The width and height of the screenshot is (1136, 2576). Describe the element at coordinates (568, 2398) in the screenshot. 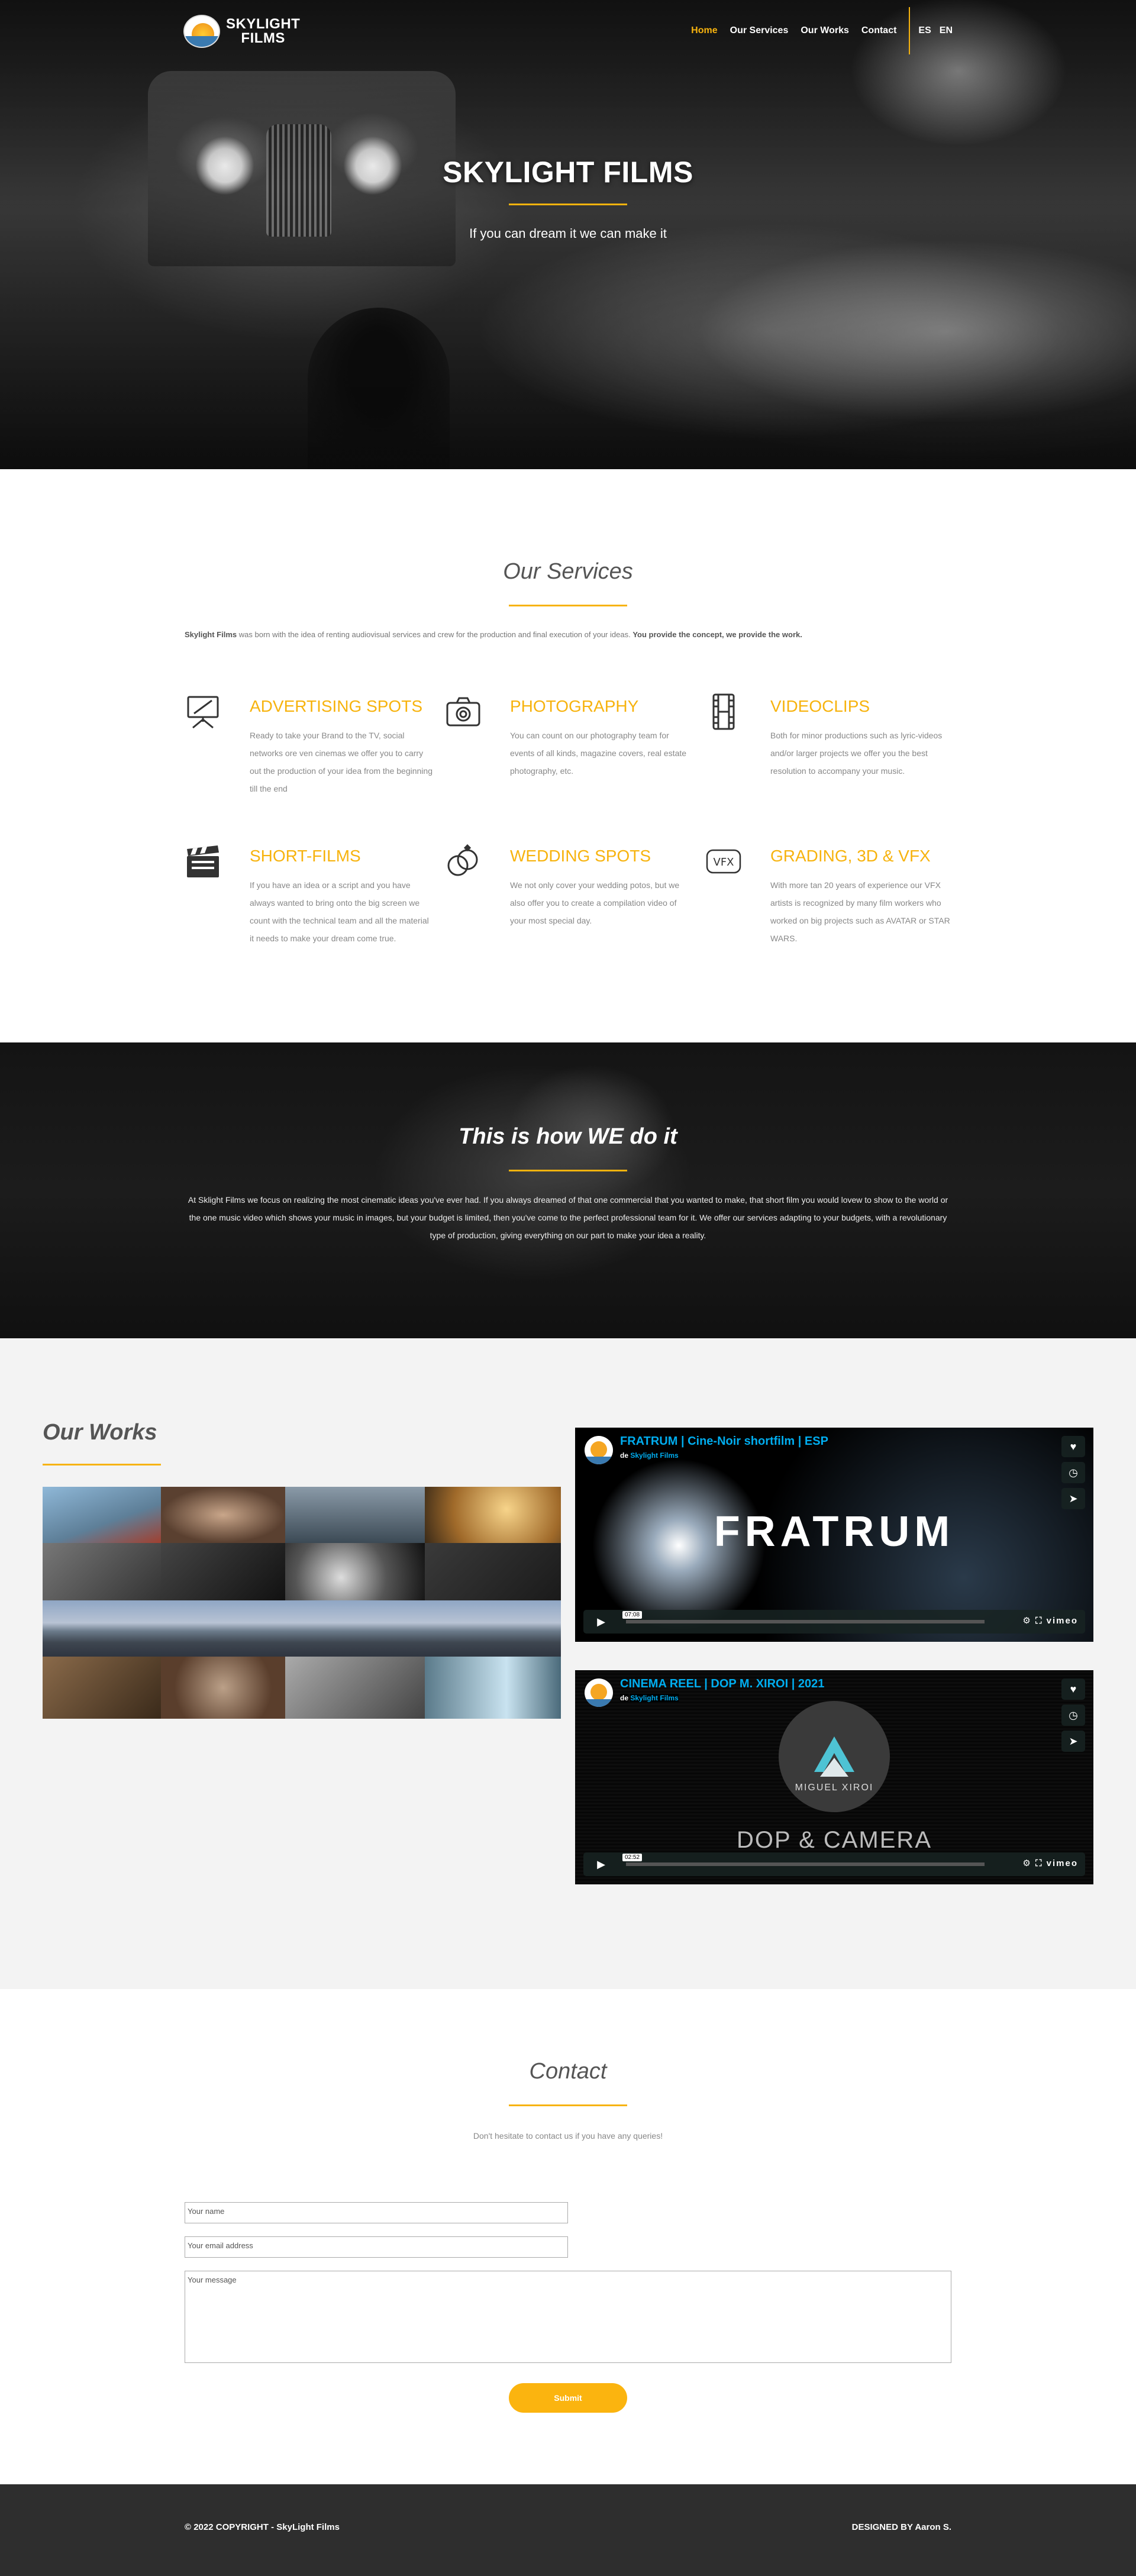

I see `submit-button: Submit` at that location.